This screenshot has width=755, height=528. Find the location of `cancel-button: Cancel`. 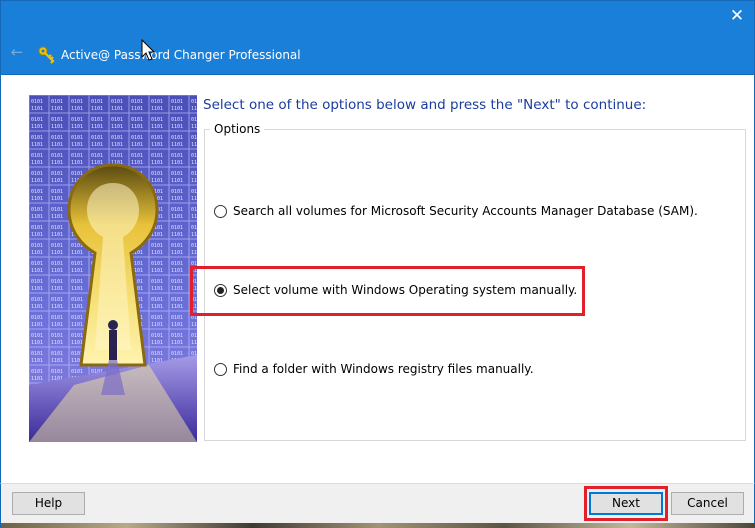

cancel-button: Cancel is located at coordinates (707, 503).